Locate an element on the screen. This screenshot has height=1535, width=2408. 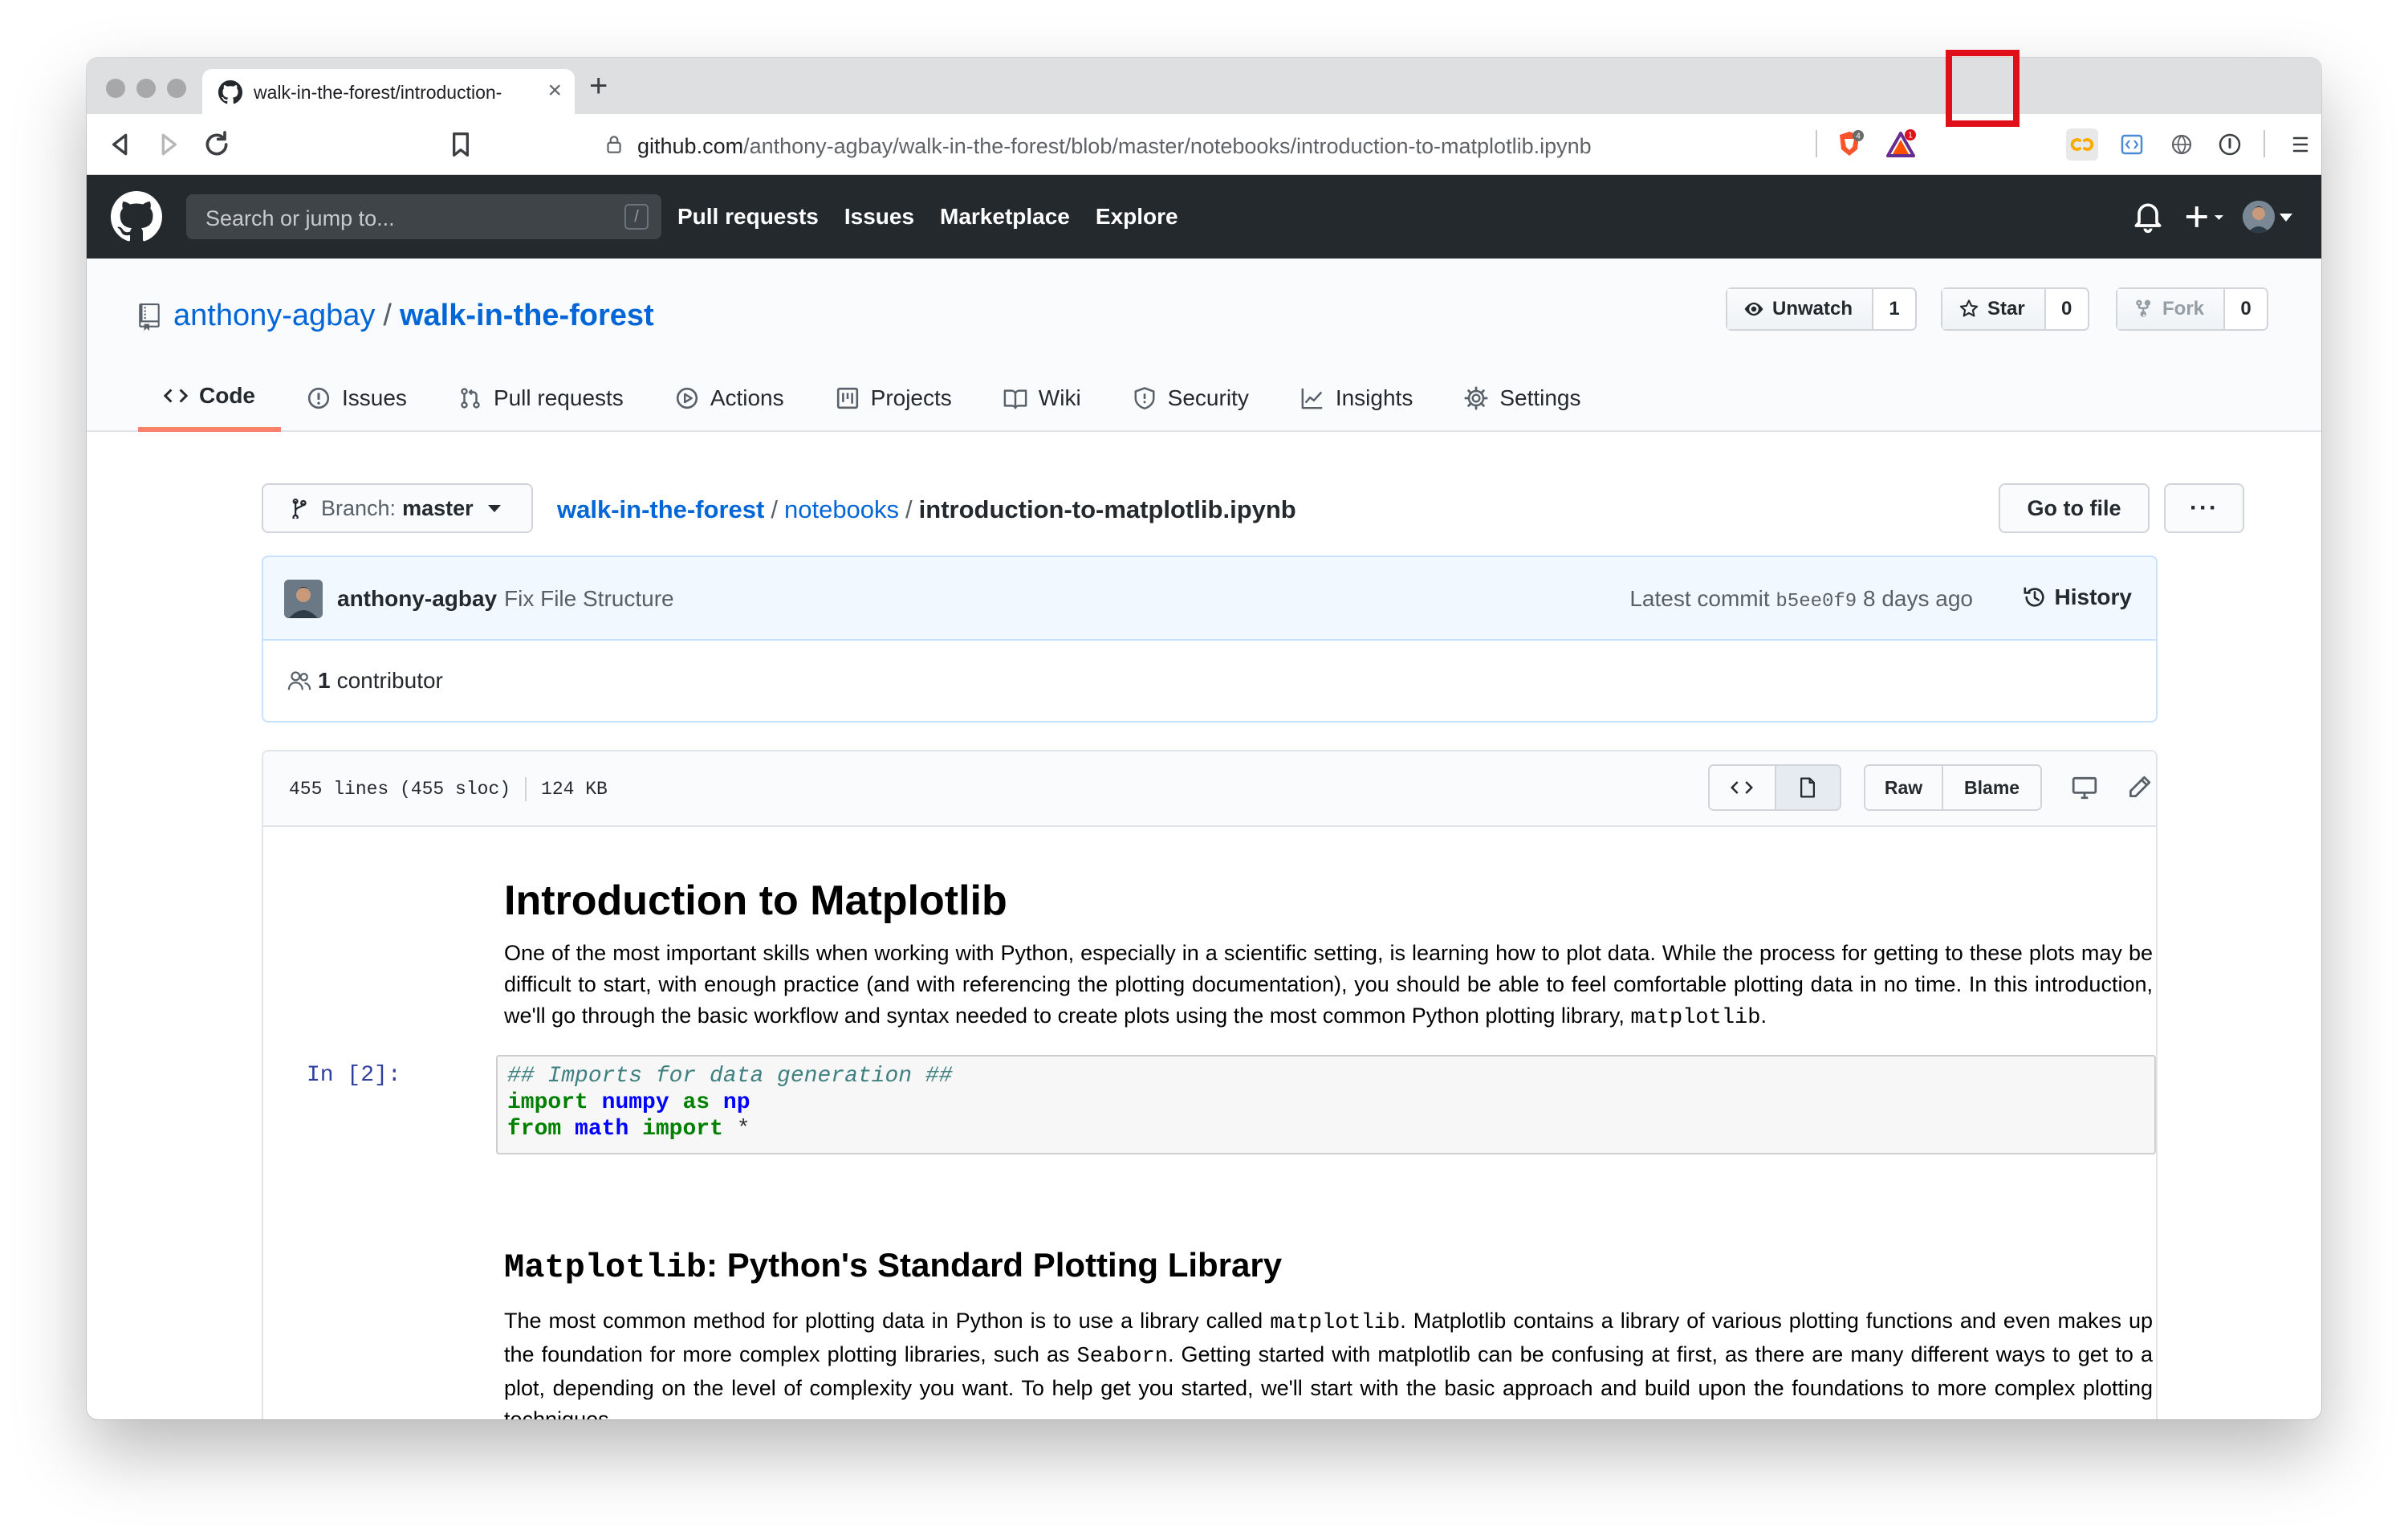
window-close-button is located at coordinates (115, 88).